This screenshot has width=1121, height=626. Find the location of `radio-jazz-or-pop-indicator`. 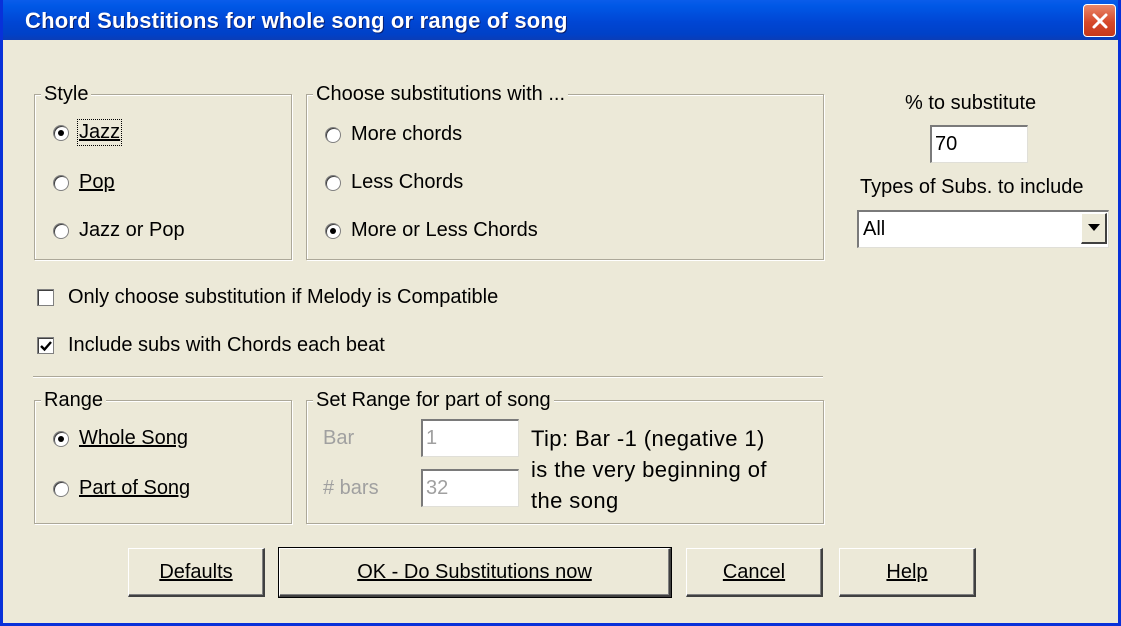

radio-jazz-or-pop-indicator is located at coordinates (61, 230).